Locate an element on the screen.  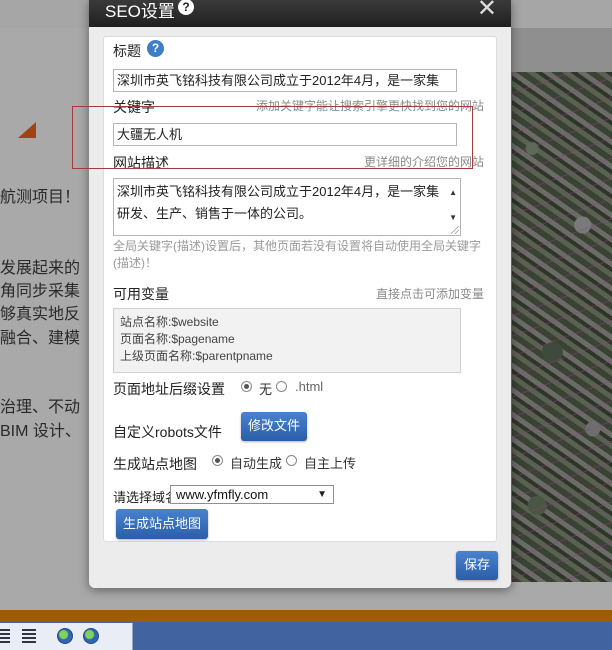
keywords-label: 关键字 is located at coordinates (134, 107).